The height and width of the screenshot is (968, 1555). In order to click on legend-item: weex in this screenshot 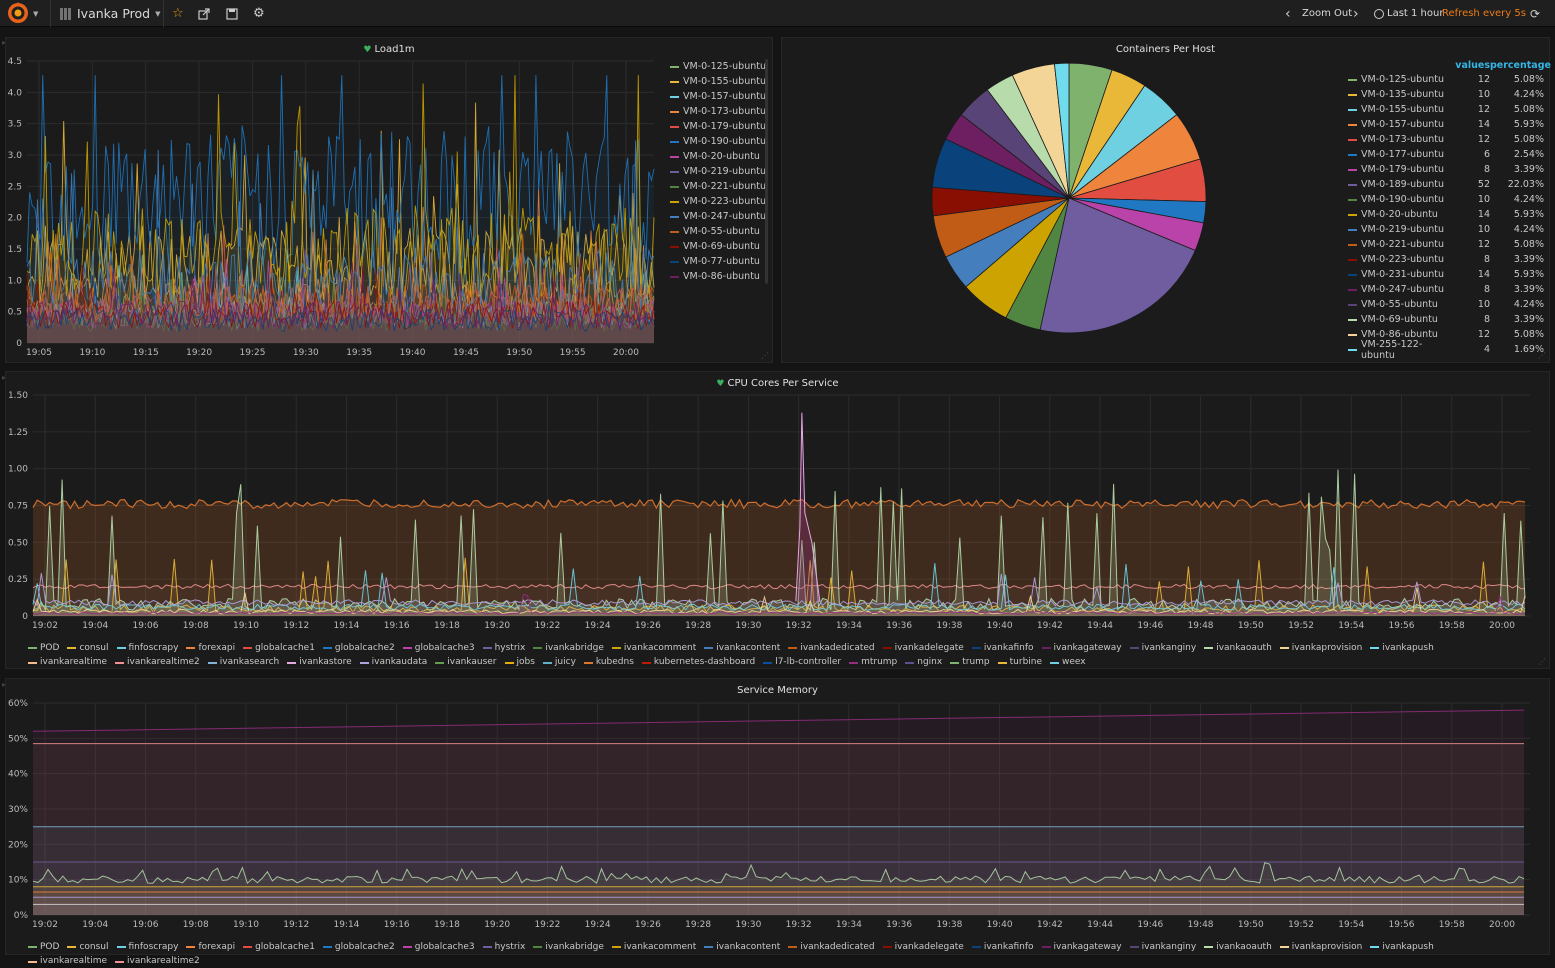, I will do `click(1068, 662)`.